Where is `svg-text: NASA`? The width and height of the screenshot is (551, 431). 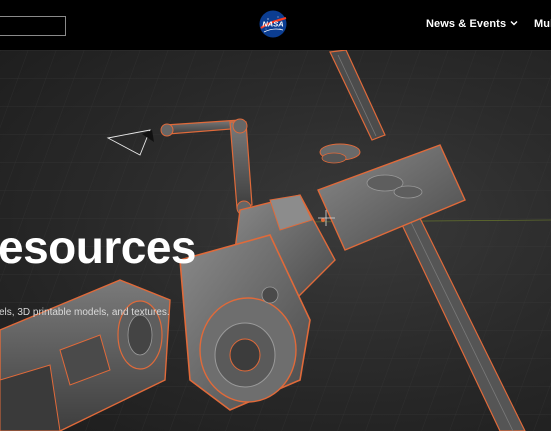
svg-text: NASA is located at coordinates (272, 24).